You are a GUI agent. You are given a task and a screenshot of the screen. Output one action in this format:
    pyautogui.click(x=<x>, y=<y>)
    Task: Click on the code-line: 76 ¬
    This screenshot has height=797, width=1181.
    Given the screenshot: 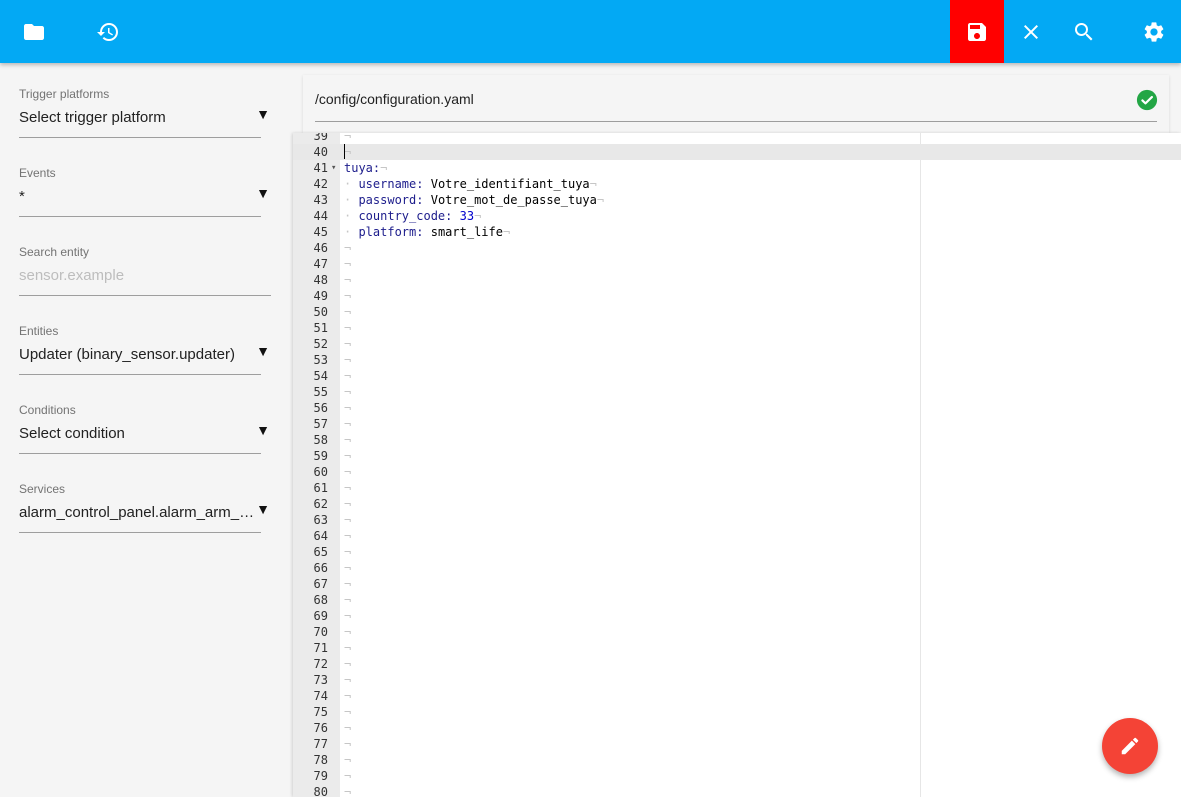 What is the action you would take?
    pyautogui.click(x=737, y=728)
    